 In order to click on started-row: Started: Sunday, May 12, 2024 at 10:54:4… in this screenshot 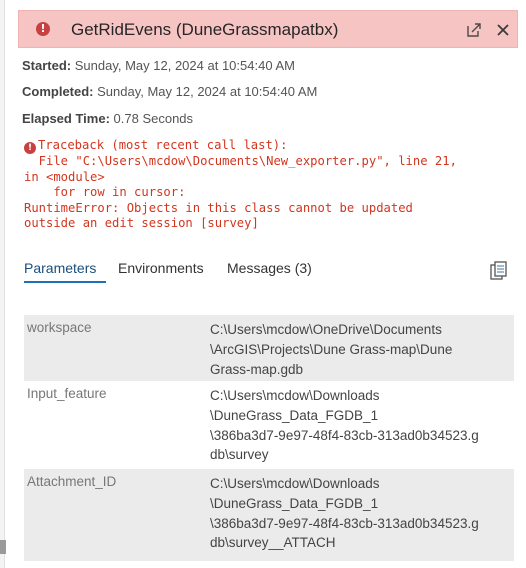, I will do `click(158, 65)`.